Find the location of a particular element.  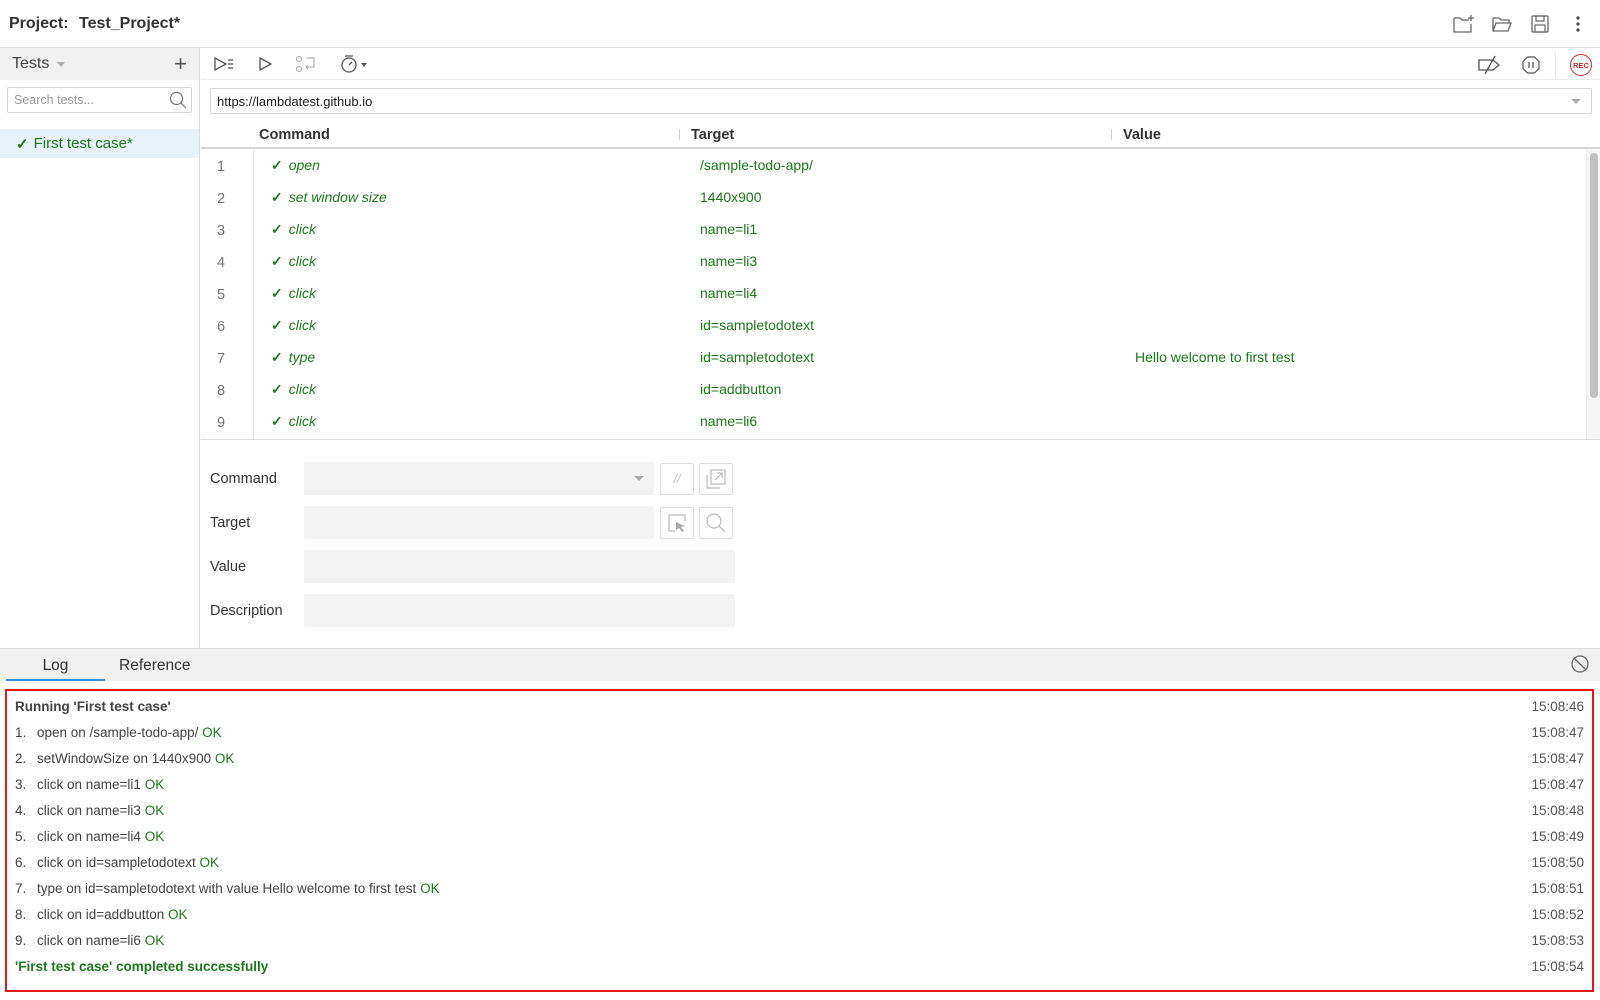

log-timestamp: 15:08:48 is located at coordinates (1557, 810).